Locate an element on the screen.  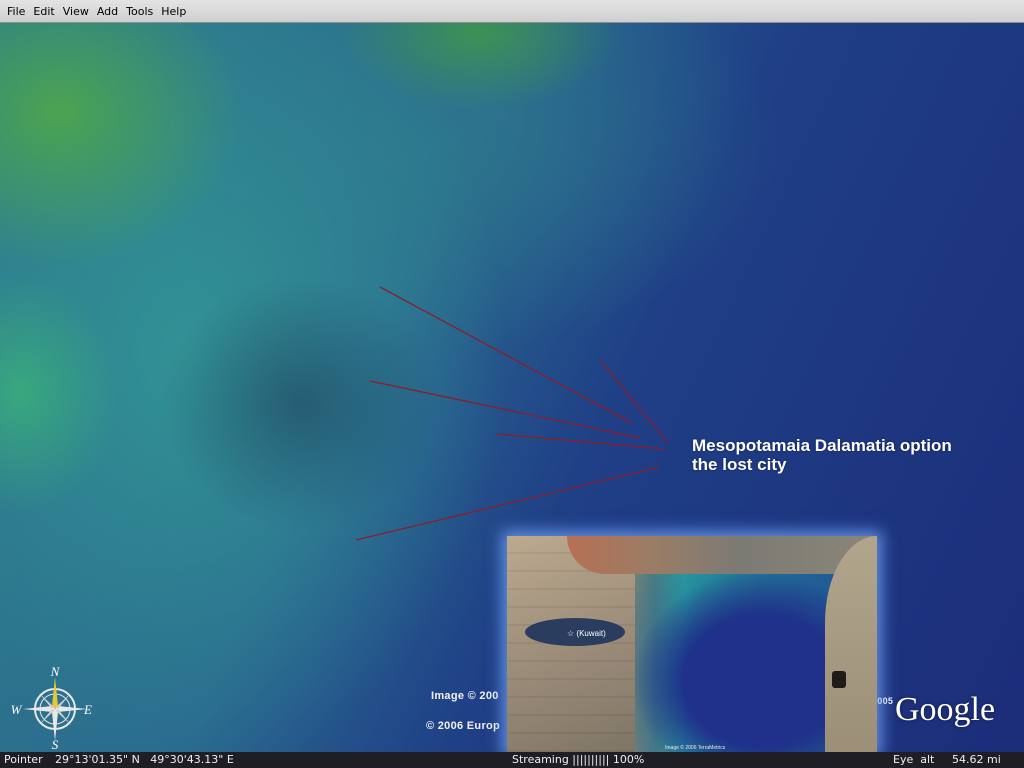
inset-image: ☆ (Kuwait) Image © 2006 TerraMetrics is located at coordinates (692, 644).